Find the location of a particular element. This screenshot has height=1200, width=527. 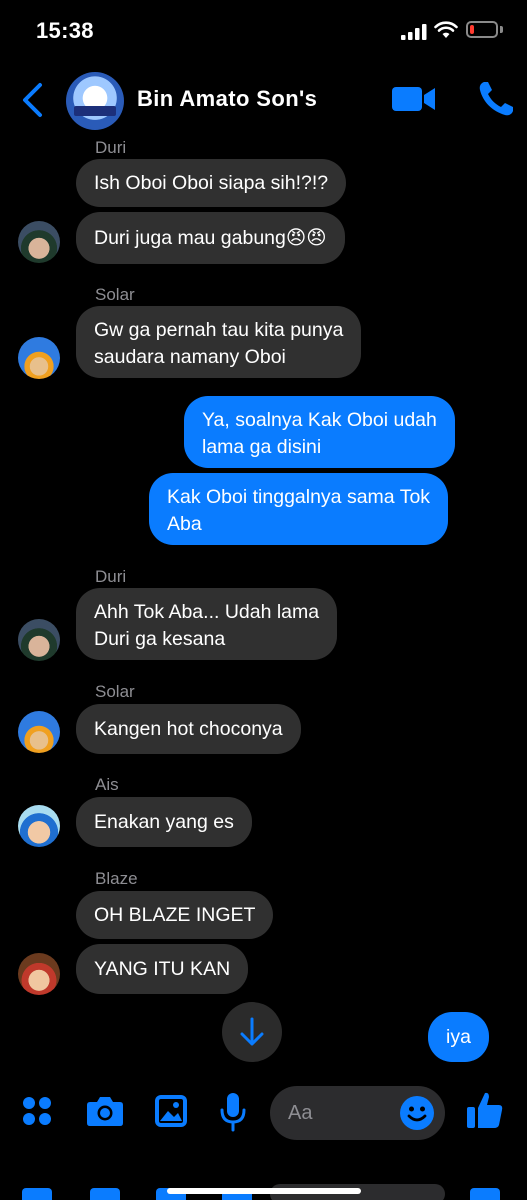

chat-title: Bin Amato Son's is located at coordinates (227, 99).